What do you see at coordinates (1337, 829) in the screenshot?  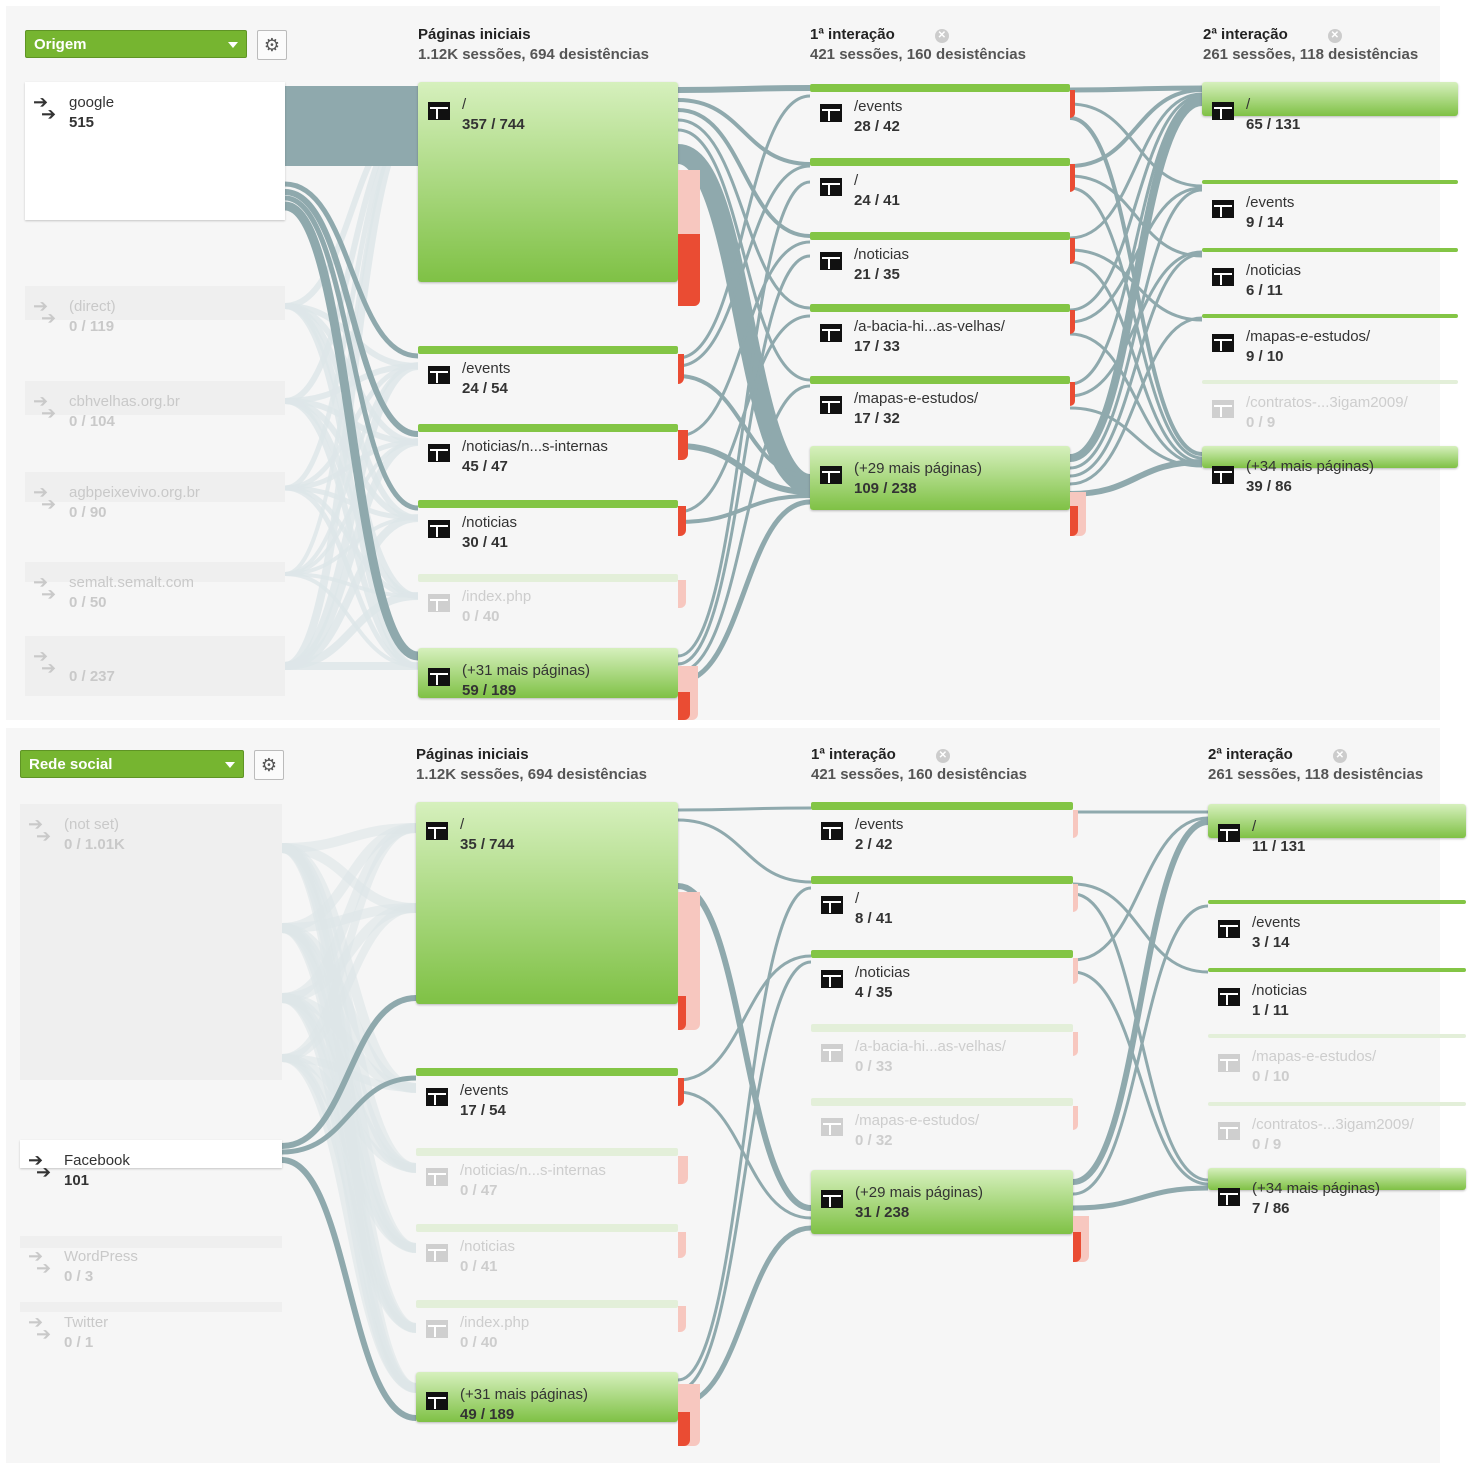 I see `page-node-i2-root: / 11 / 131` at bounding box center [1337, 829].